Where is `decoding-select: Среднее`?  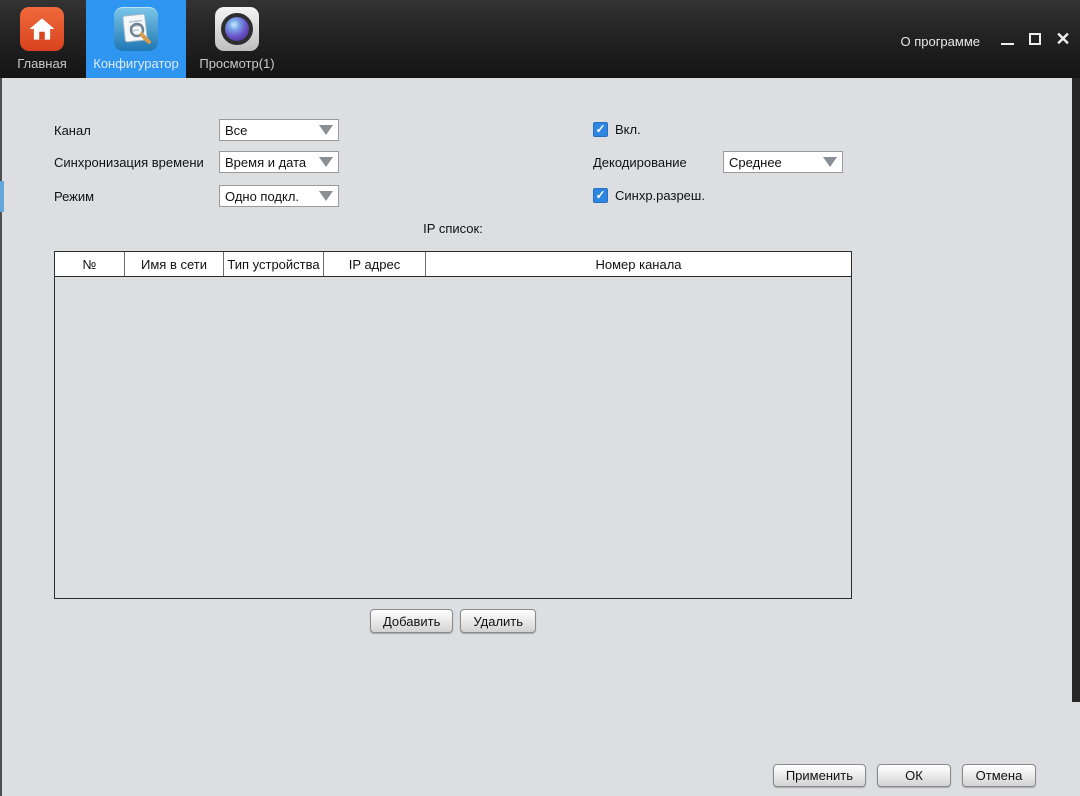
decoding-select: Среднее is located at coordinates (783, 162).